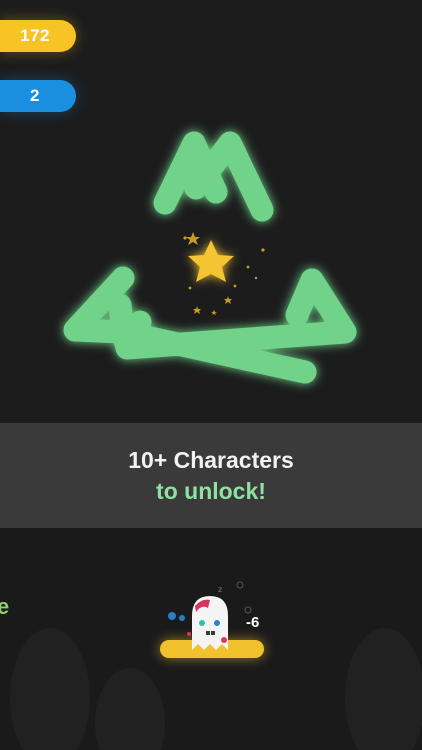 The image size is (422, 750). I want to click on banner-line-1: 10+ Characters, so click(211, 460).